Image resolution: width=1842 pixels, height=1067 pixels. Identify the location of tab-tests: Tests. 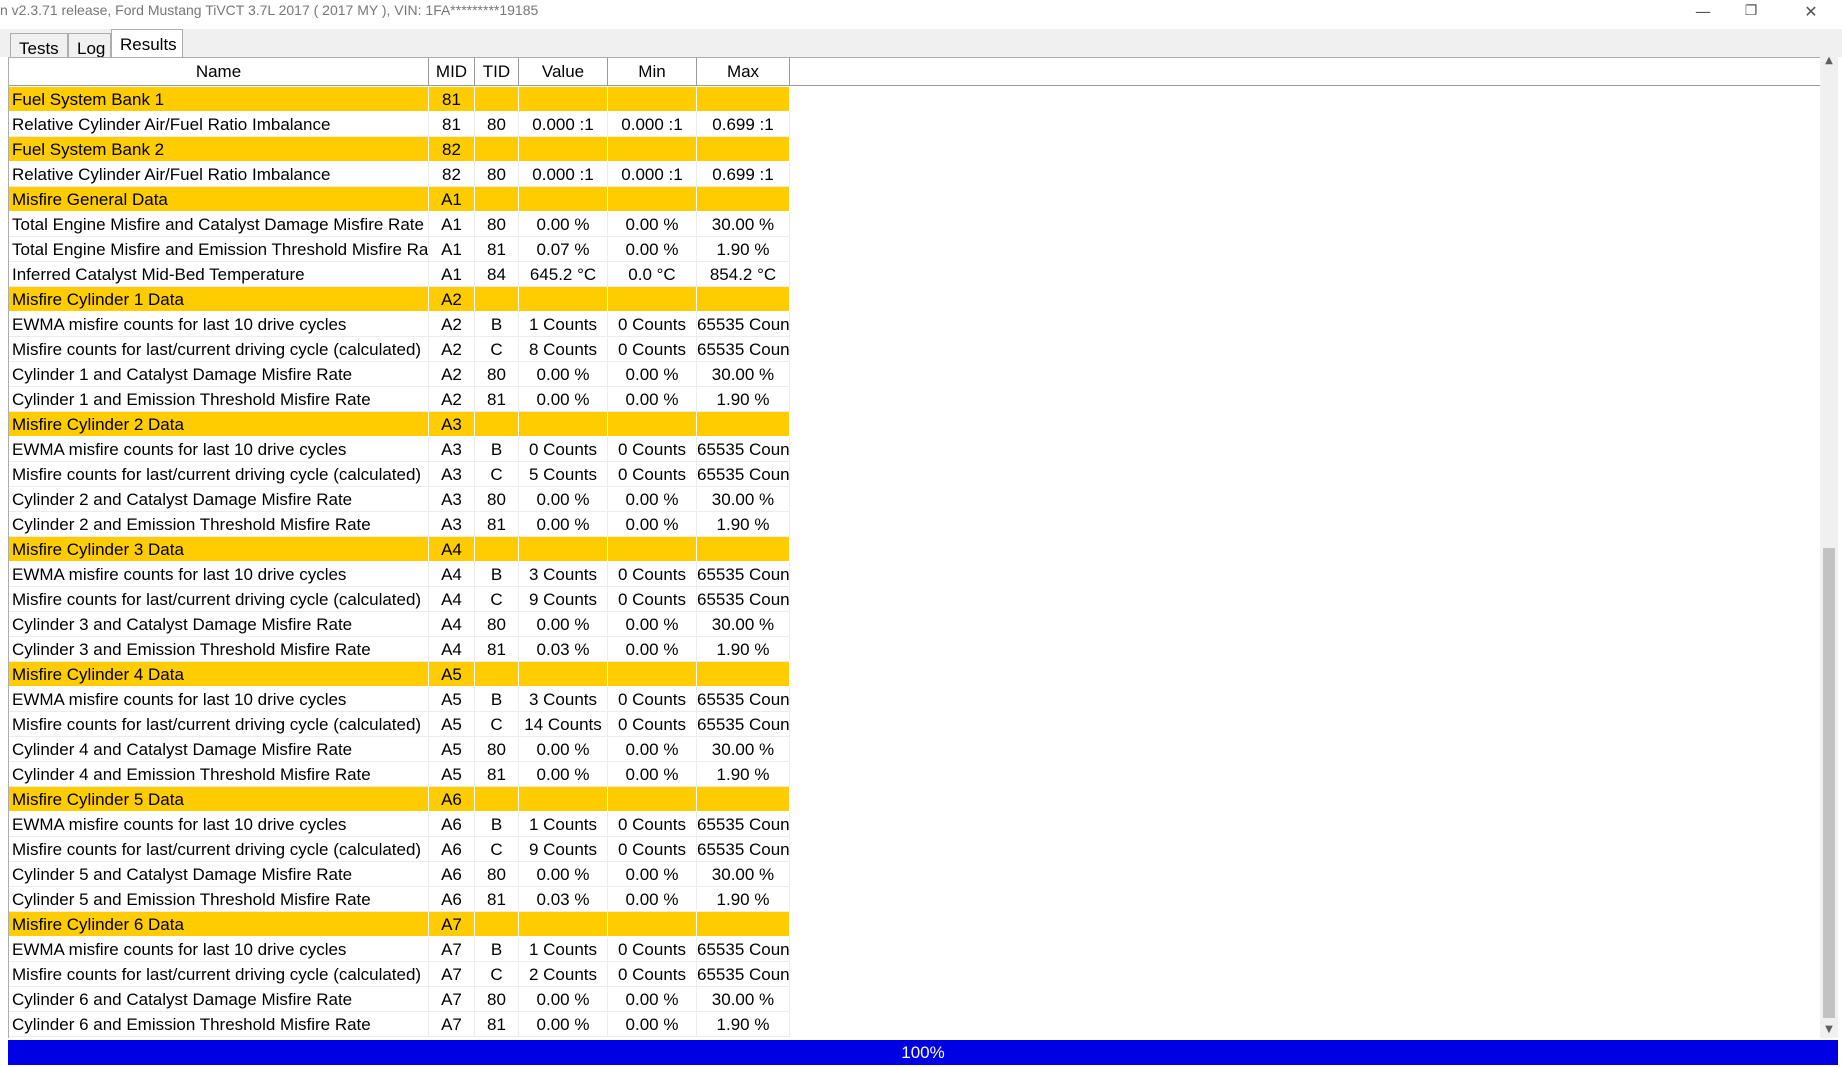
(39, 45).